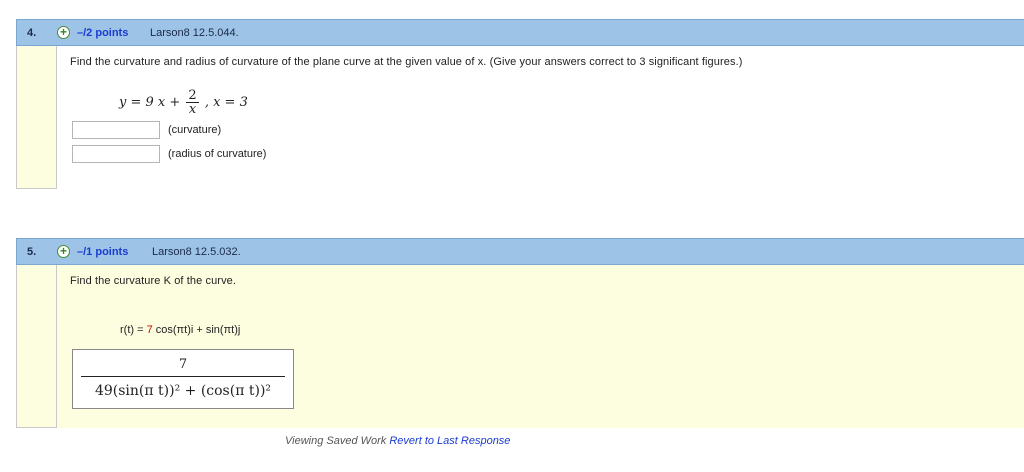 The width and height of the screenshot is (1024, 472). What do you see at coordinates (183, 379) in the screenshot?
I see `answer-fraction: 7 49(sin(π t))² + (cos(π t))²` at bounding box center [183, 379].